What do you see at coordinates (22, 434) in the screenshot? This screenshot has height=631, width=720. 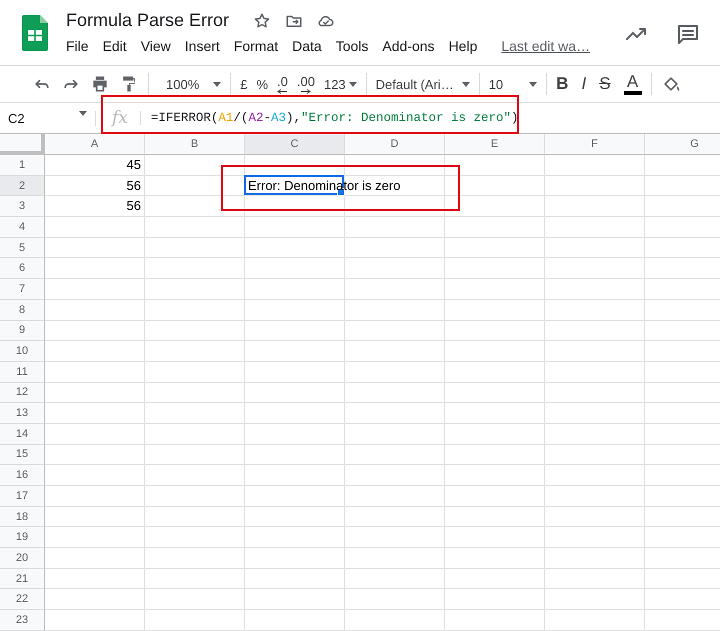 I see `row-header: 14` at bounding box center [22, 434].